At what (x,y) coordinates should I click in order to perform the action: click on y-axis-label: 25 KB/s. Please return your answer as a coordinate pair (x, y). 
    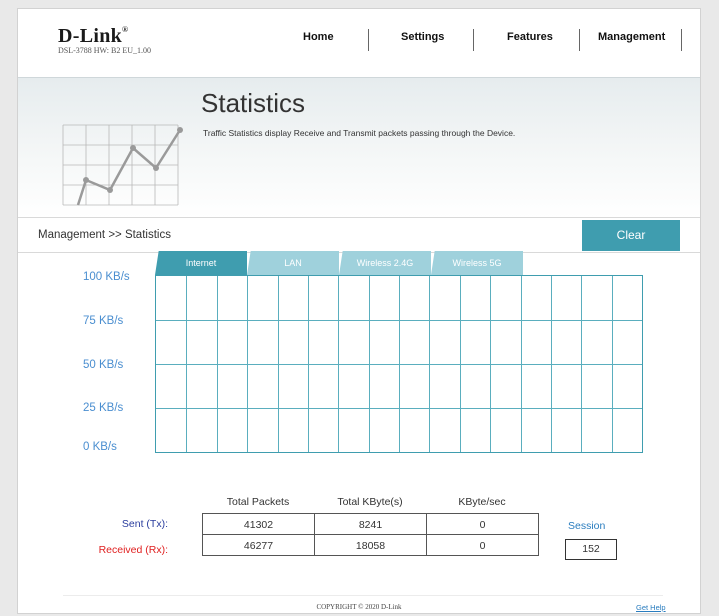
    Looking at the image, I should click on (103, 408).